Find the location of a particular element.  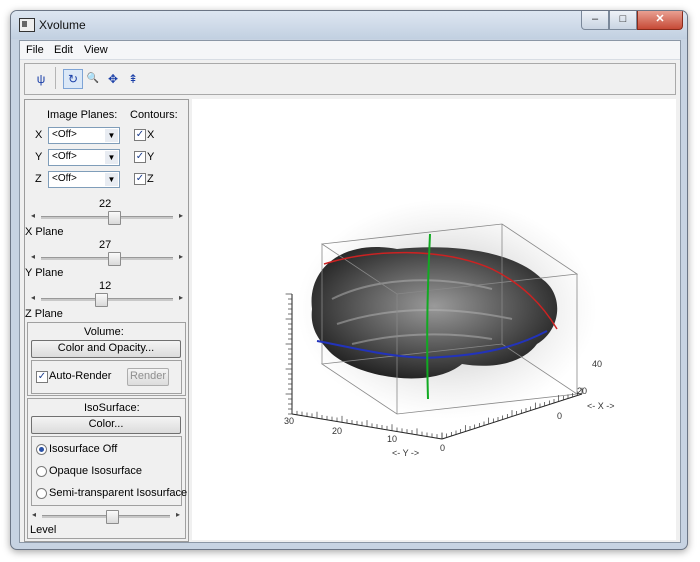

menu-view: View is located at coordinates (96, 50).